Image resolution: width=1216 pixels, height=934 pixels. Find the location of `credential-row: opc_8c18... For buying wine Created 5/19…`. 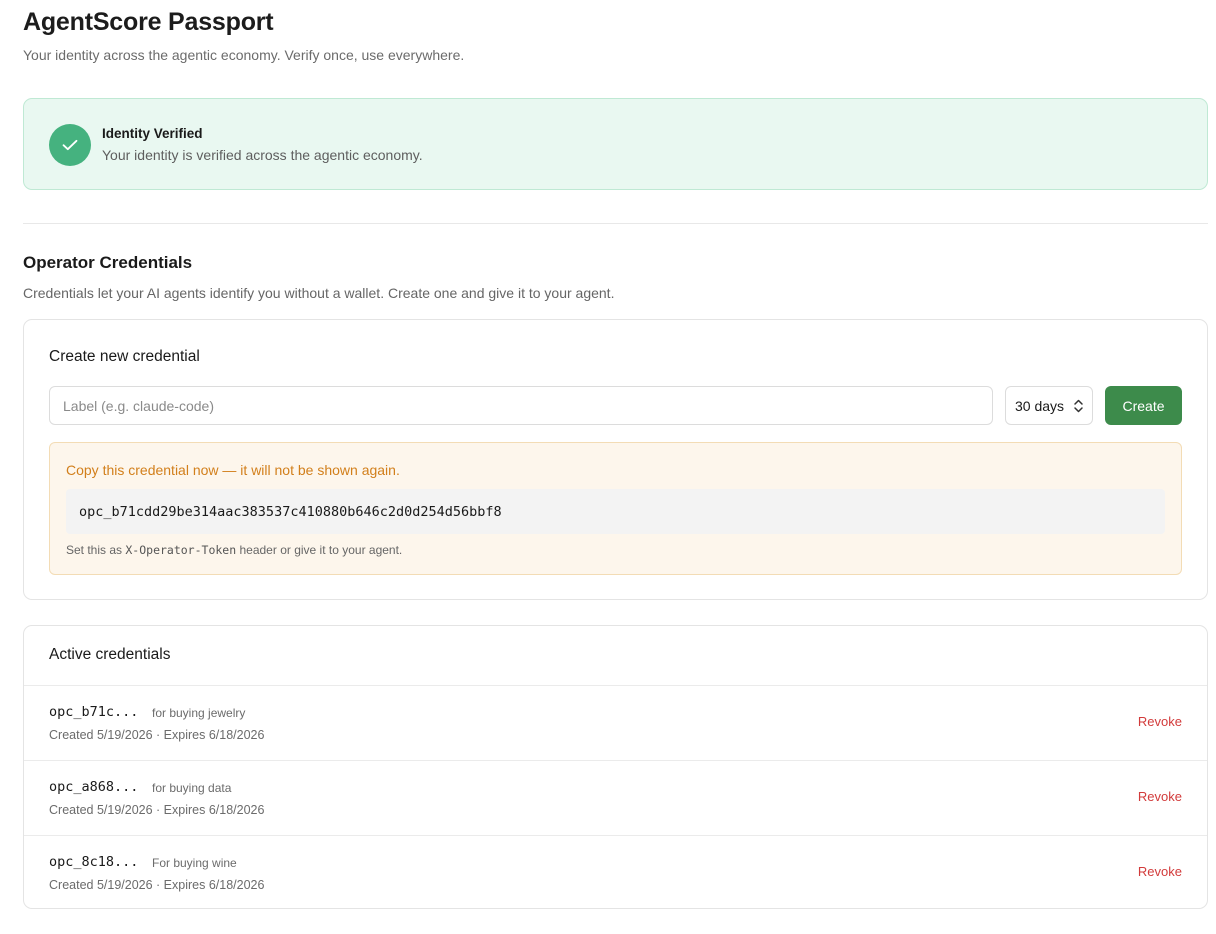

credential-row: opc_8c18... For buying wine Created 5/19… is located at coordinates (615, 872).